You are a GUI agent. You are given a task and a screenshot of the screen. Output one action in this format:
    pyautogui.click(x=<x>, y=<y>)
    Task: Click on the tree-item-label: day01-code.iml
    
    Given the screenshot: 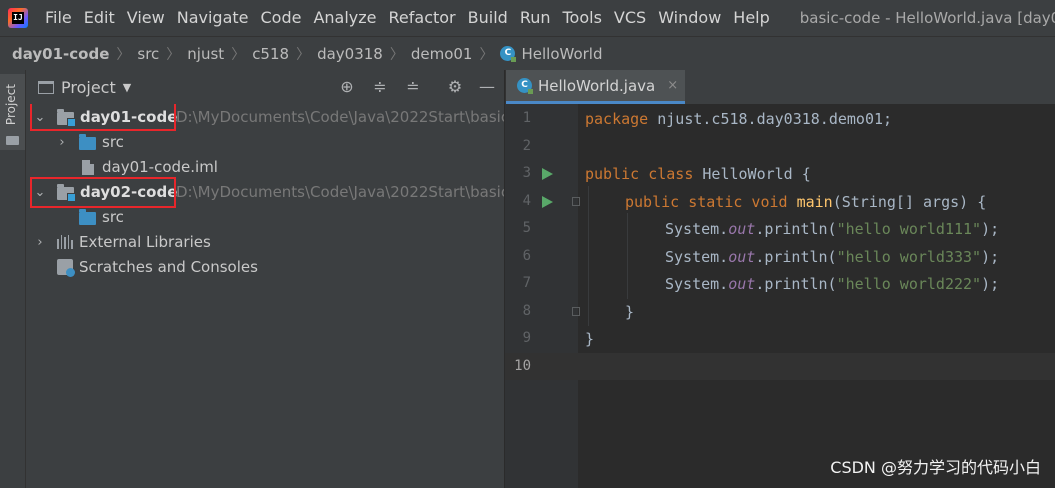 What is the action you would take?
    pyautogui.click(x=160, y=167)
    